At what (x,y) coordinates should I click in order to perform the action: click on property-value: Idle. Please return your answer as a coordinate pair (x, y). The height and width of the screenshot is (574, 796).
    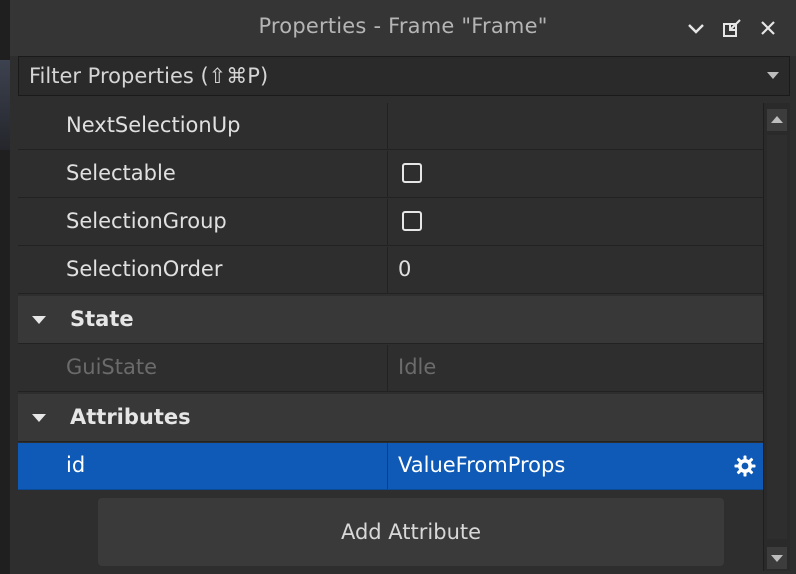
    Looking at the image, I should click on (417, 367).